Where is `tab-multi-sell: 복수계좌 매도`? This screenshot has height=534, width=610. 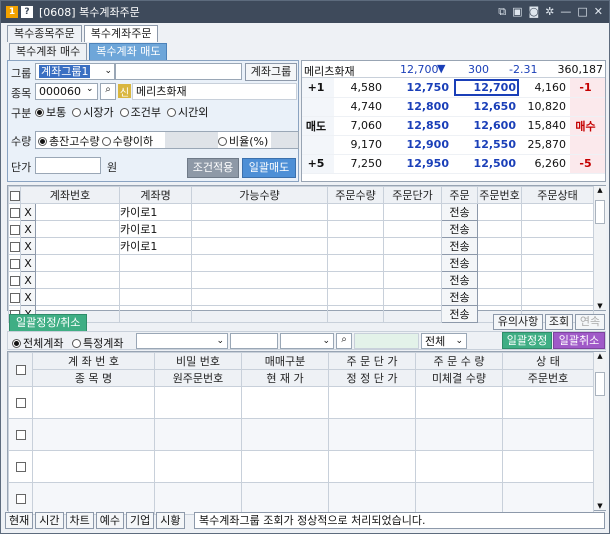 tab-multi-sell: 복수계좌 매도 is located at coordinates (128, 51).